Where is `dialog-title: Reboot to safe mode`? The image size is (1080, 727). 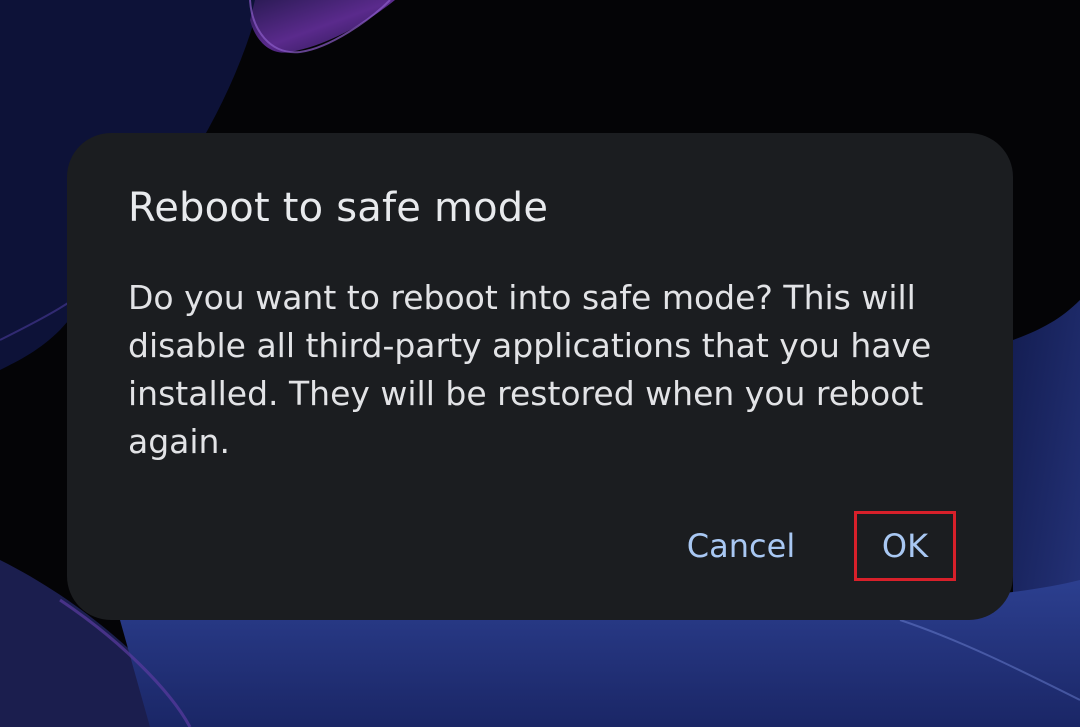
dialog-title: Reboot to safe mode is located at coordinates (338, 208).